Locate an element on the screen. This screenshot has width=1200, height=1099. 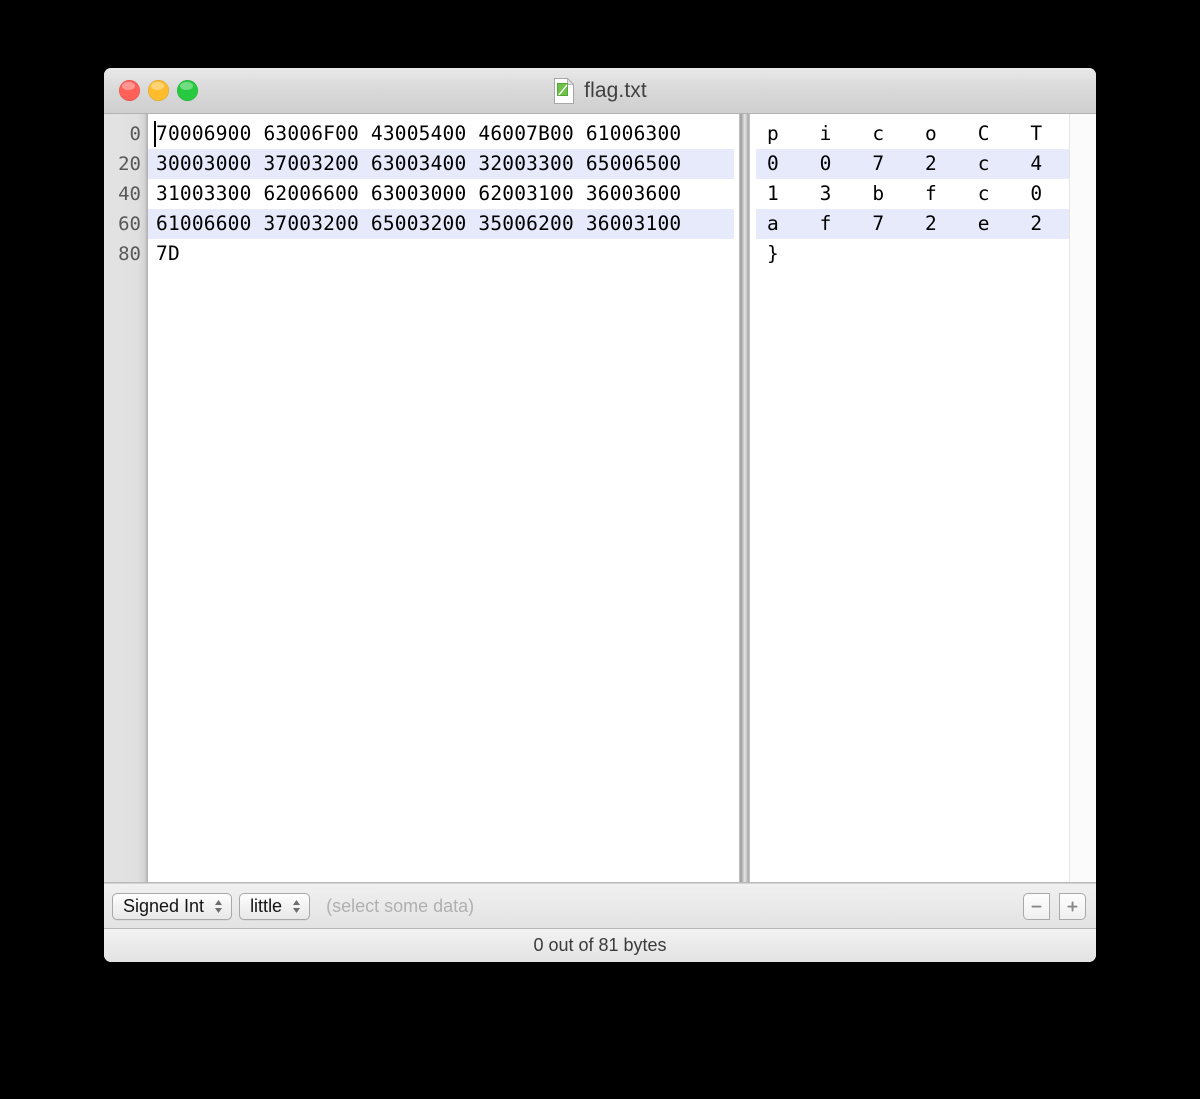
endianness-value: little is located at coordinates (266, 905).